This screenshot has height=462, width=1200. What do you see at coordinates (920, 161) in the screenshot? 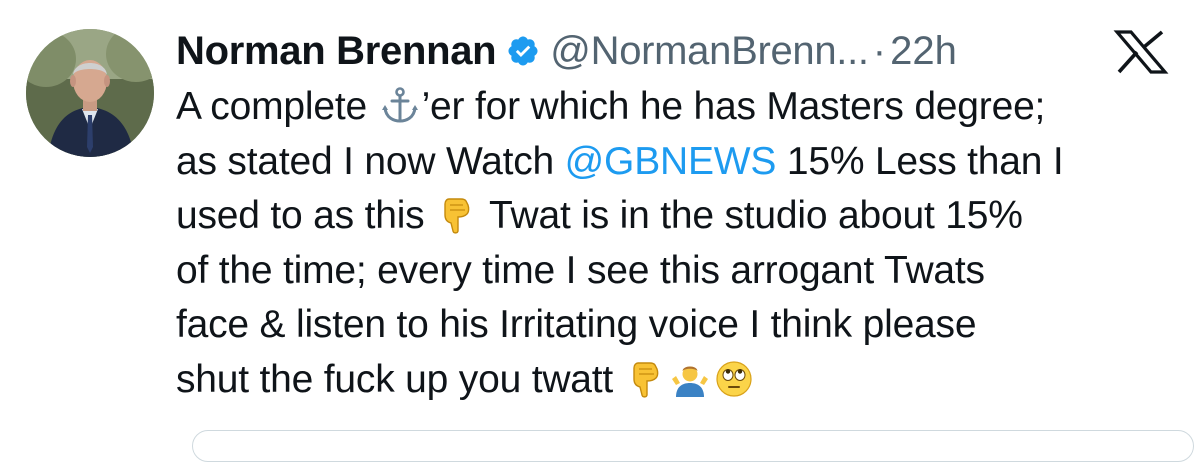
I see `text-segment: 15% Less than I` at bounding box center [920, 161].